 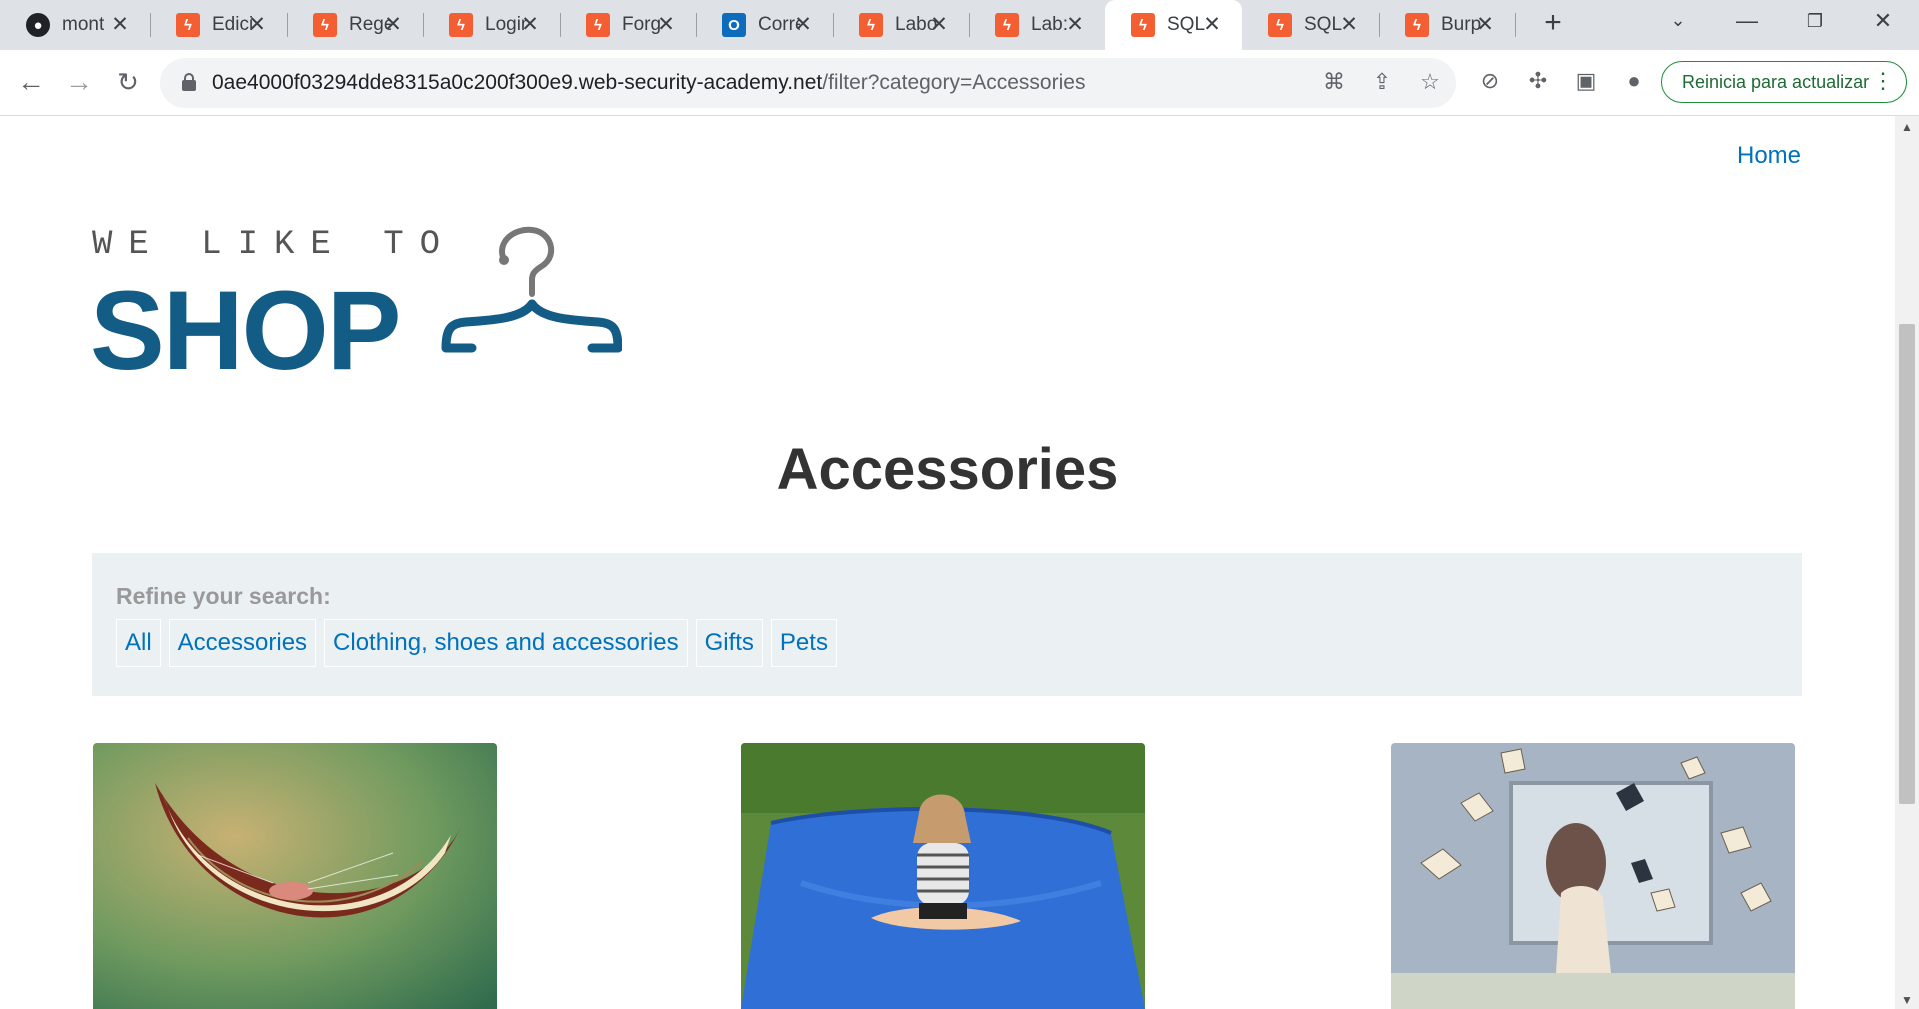 I want to click on profile-avatar-icon: ●, so click(x=1634, y=81).